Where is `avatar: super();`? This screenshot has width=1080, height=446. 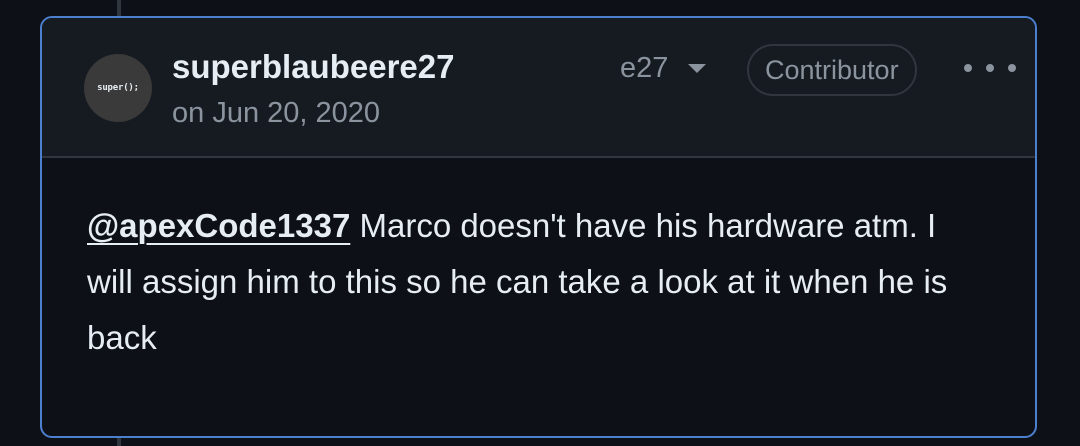 avatar: super(); is located at coordinates (118, 88).